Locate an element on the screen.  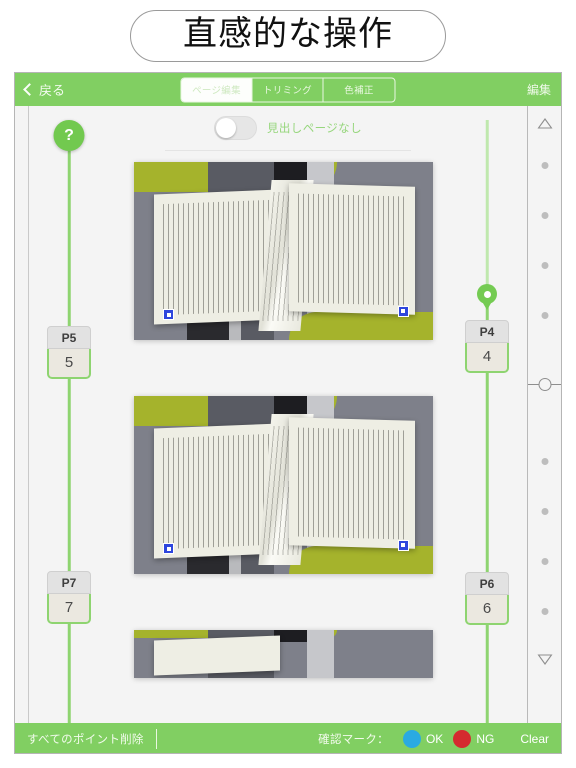
point-label: P7 is located at coordinates (69, 582).